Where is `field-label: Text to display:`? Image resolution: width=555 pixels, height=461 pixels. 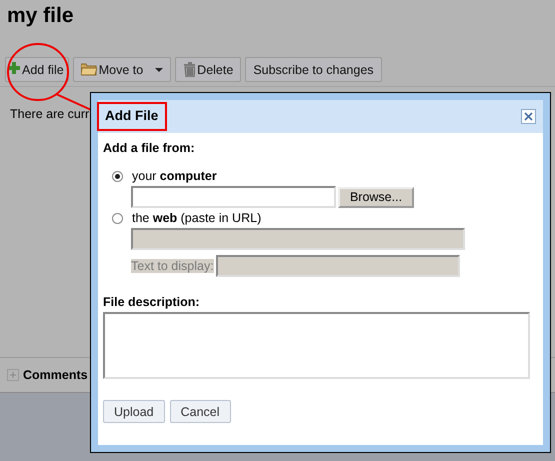
field-label: Text to display: is located at coordinates (172, 266).